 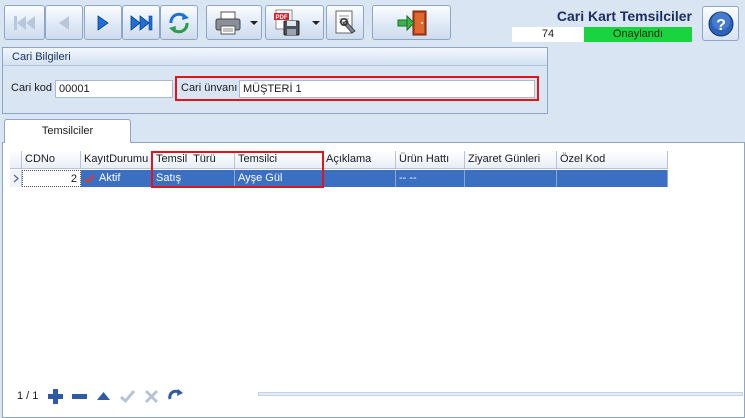 What do you see at coordinates (359, 178) in the screenshot?
I see `cell-aciklama` at bounding box center [359, 178].